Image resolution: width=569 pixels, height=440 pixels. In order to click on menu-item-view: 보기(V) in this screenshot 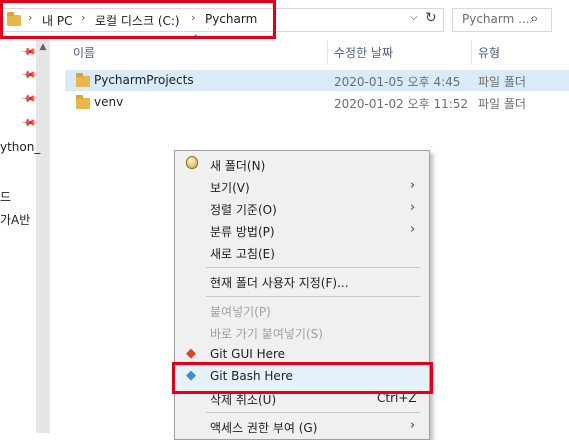, I will do `click(230, 187)`.